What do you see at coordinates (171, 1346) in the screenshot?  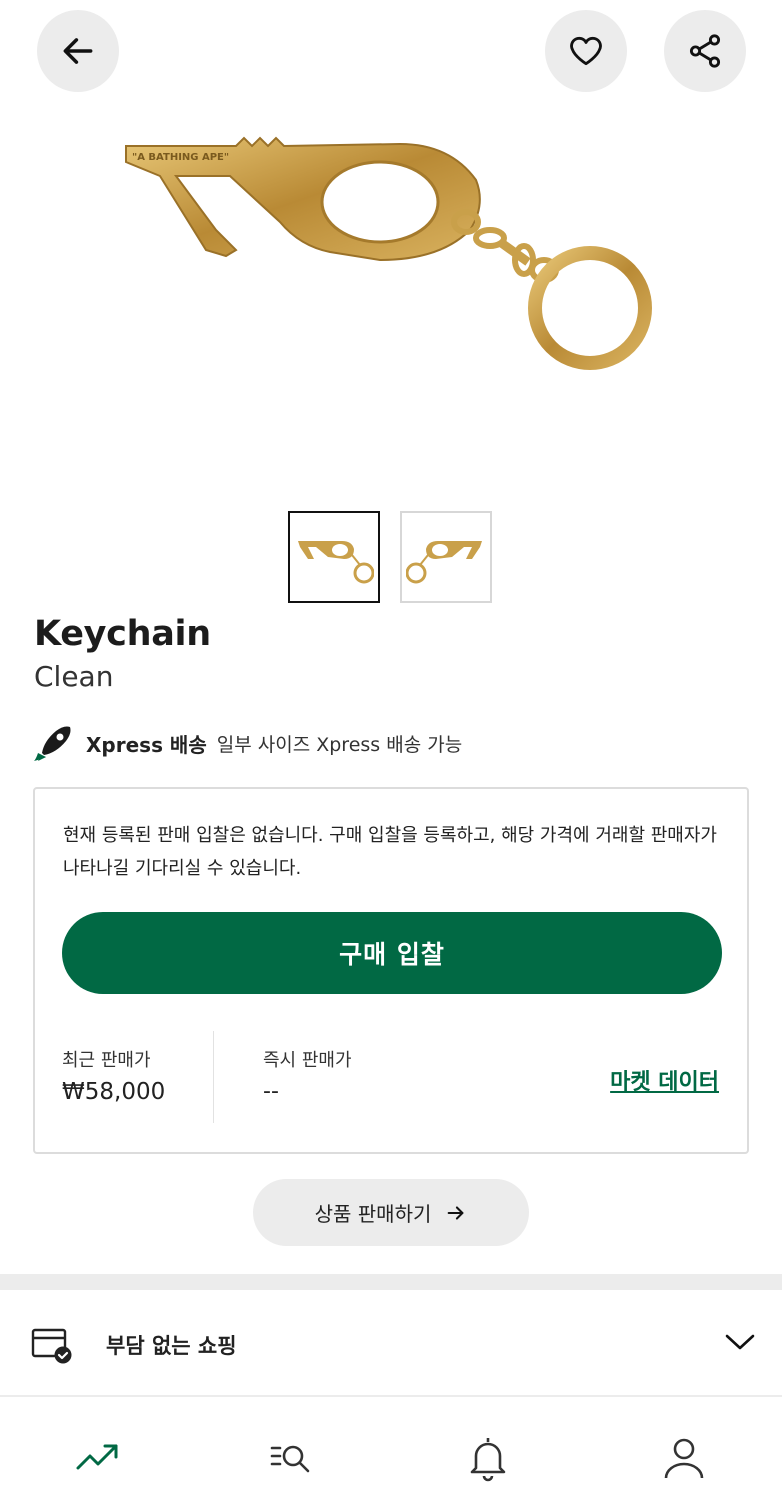 I see `worry-free-shopping-label: 부담 없는 쇼핑` at bounding box center [171, 1346].